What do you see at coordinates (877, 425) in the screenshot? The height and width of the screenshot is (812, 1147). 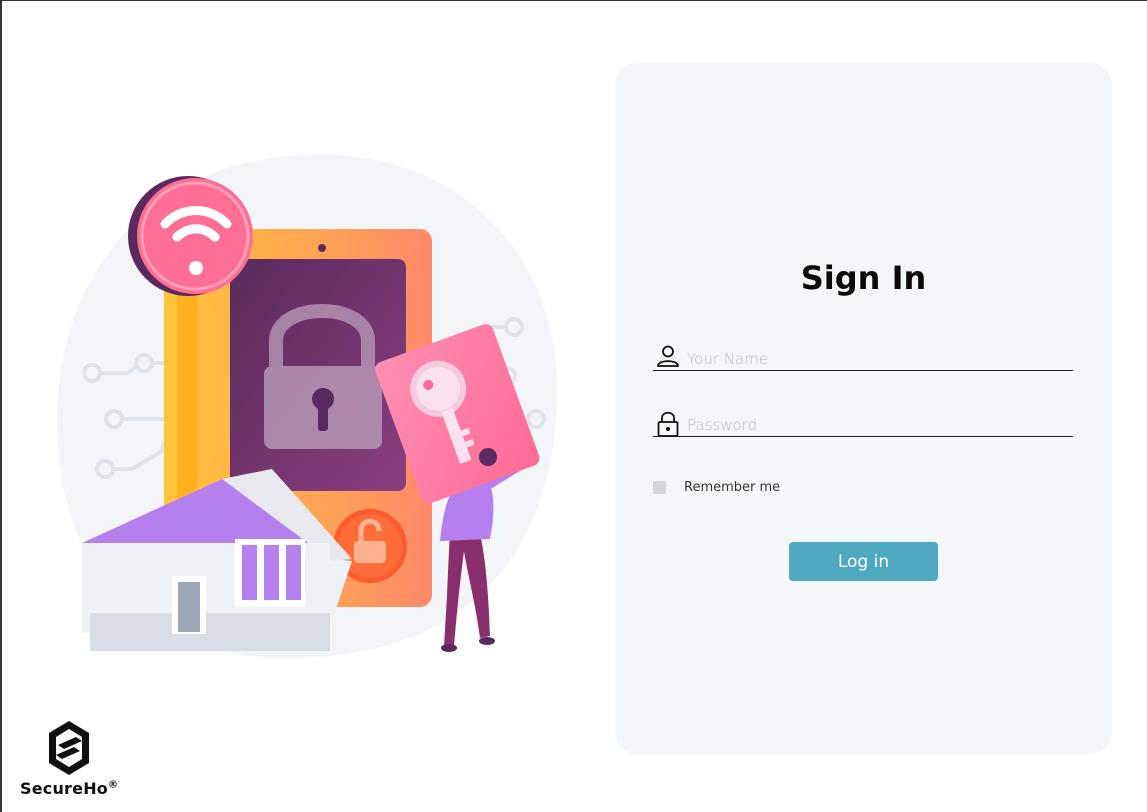 I see `password-input` at bounding box center [877, 425].